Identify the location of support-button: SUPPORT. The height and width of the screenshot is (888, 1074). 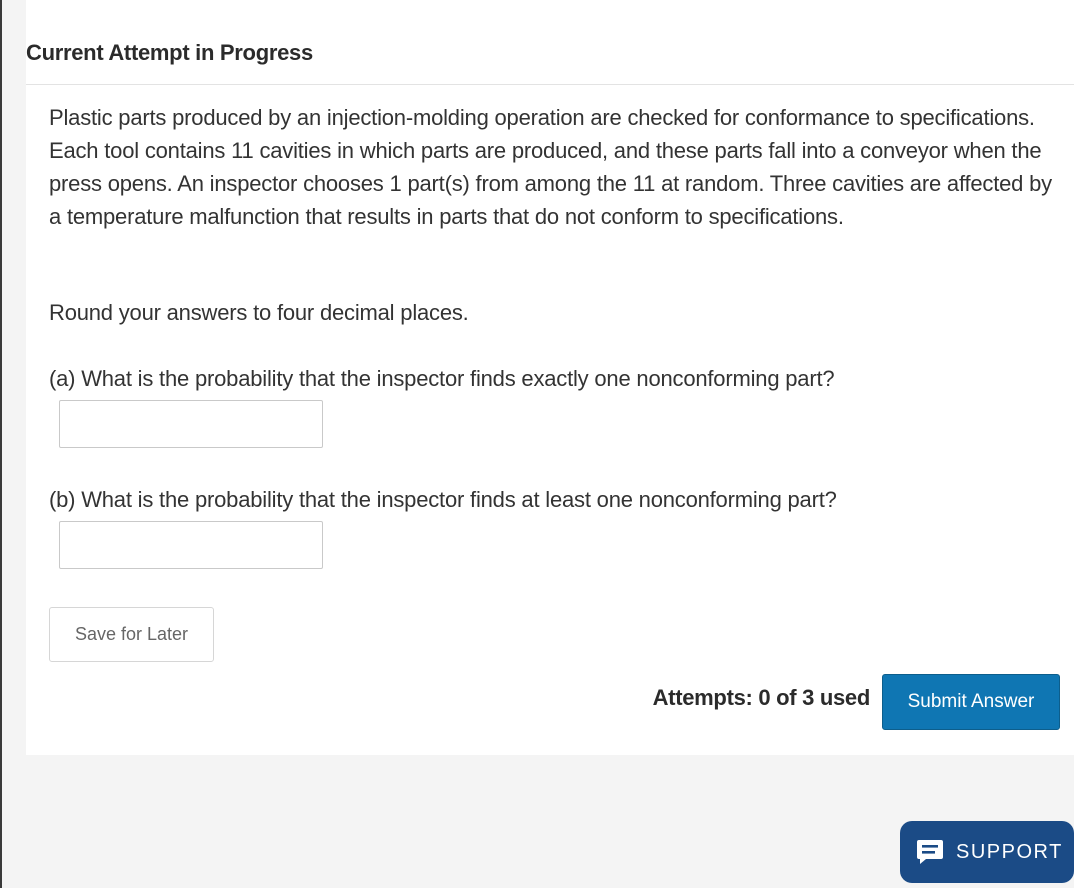
(987, 852).